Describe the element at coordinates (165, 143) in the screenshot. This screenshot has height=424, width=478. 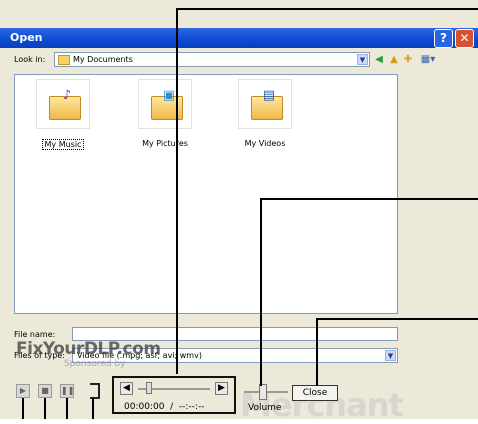
I see `folder-label: My Pictures` at that location.